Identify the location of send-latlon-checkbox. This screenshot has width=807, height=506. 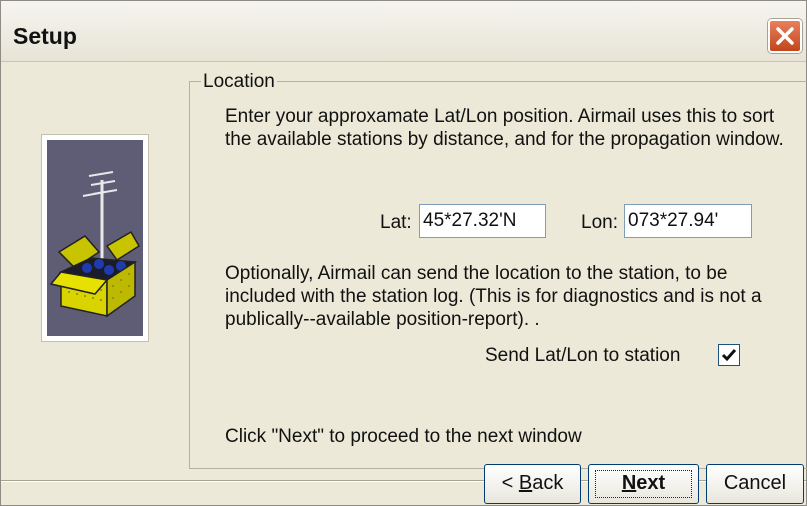
(729, 355).